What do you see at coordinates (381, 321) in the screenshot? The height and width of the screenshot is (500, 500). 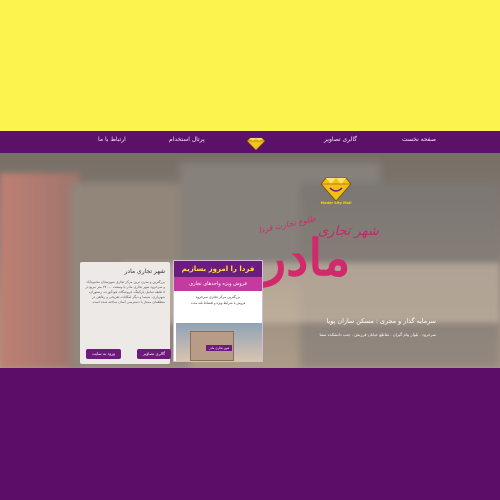 I see `hero-investor-text: سرمایه گذار و مجری : مسکن سازان پویا` at bounding box center [381, 321].